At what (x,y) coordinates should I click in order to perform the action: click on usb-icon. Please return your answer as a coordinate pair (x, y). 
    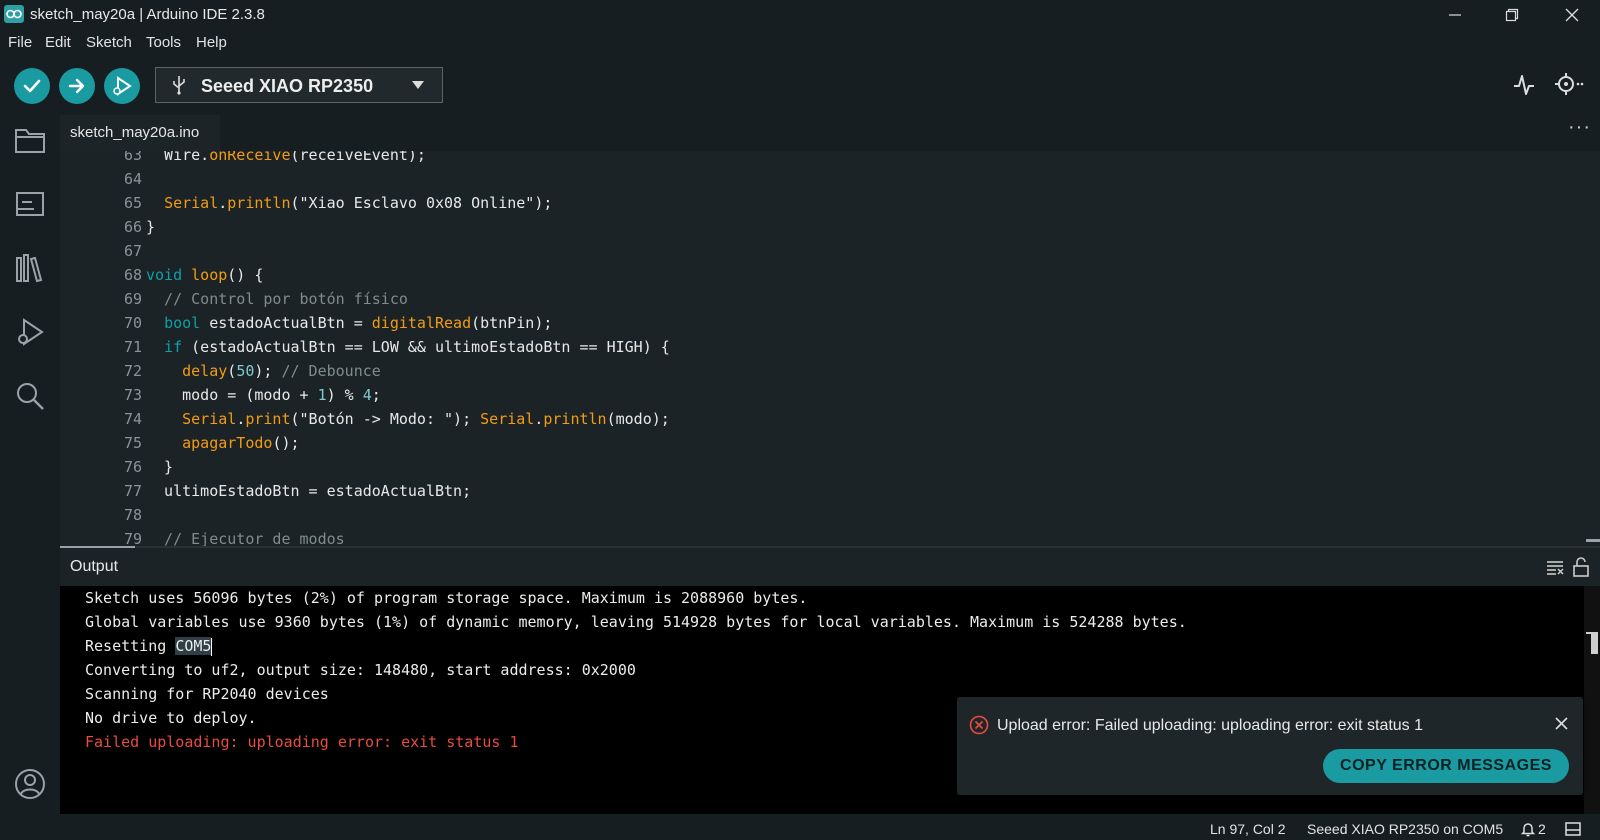
    Looking at the image, I should click on (179, 85).